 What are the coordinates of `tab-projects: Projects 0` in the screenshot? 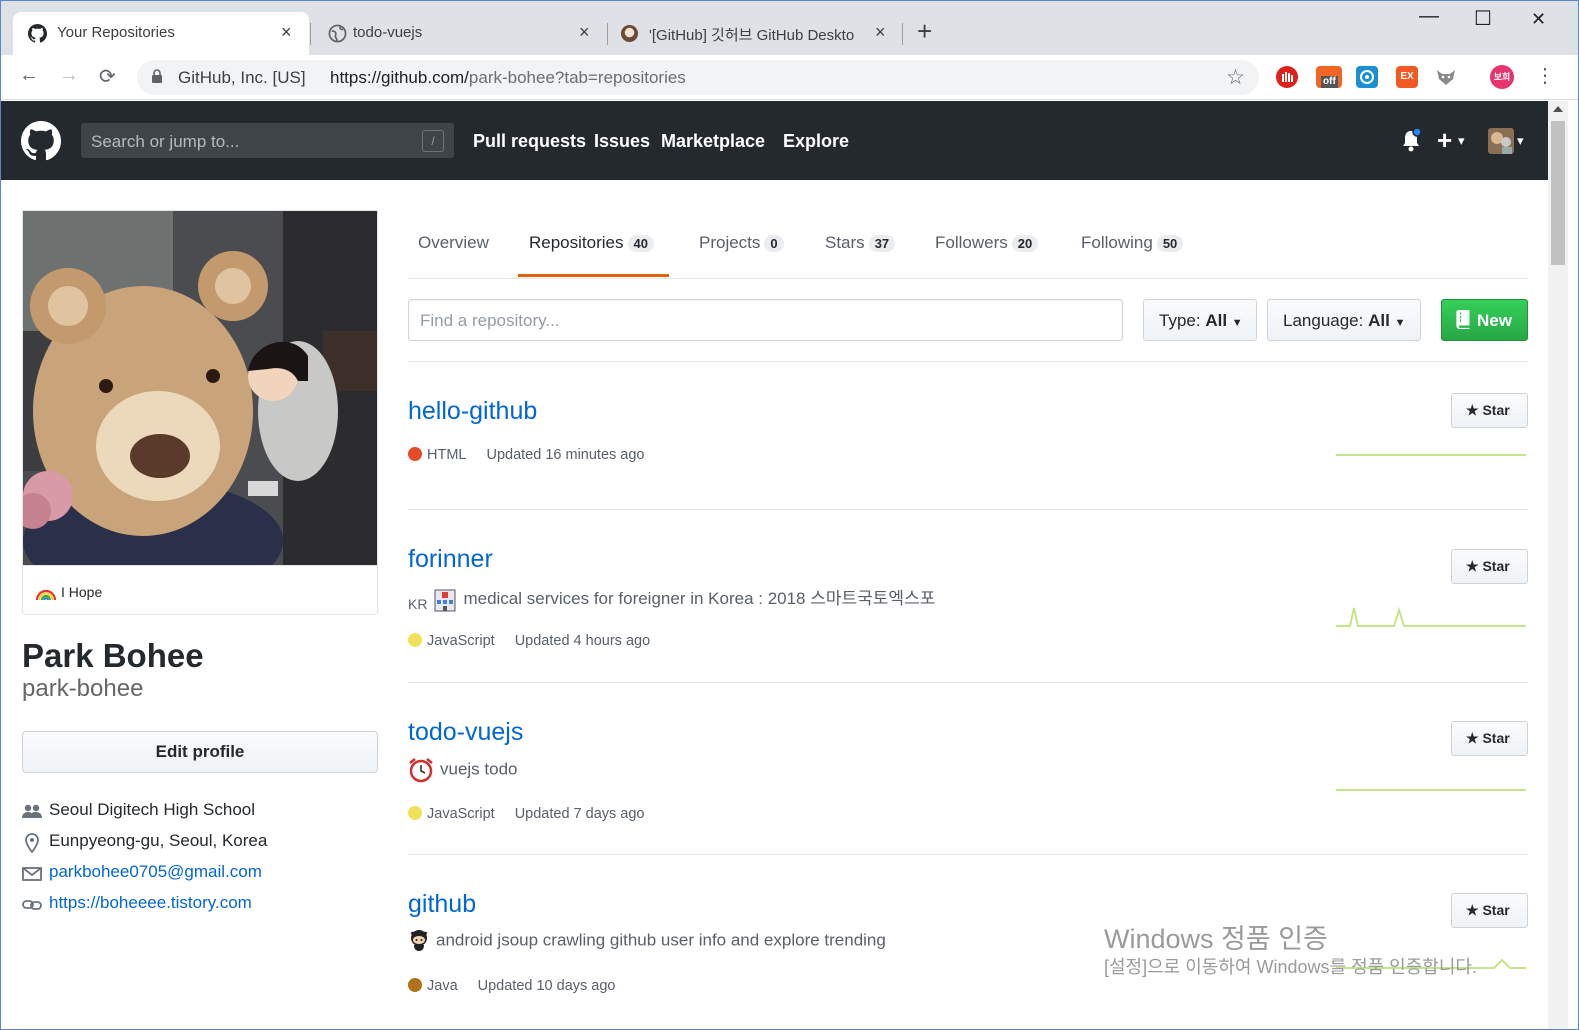 It's located at (741, 243).